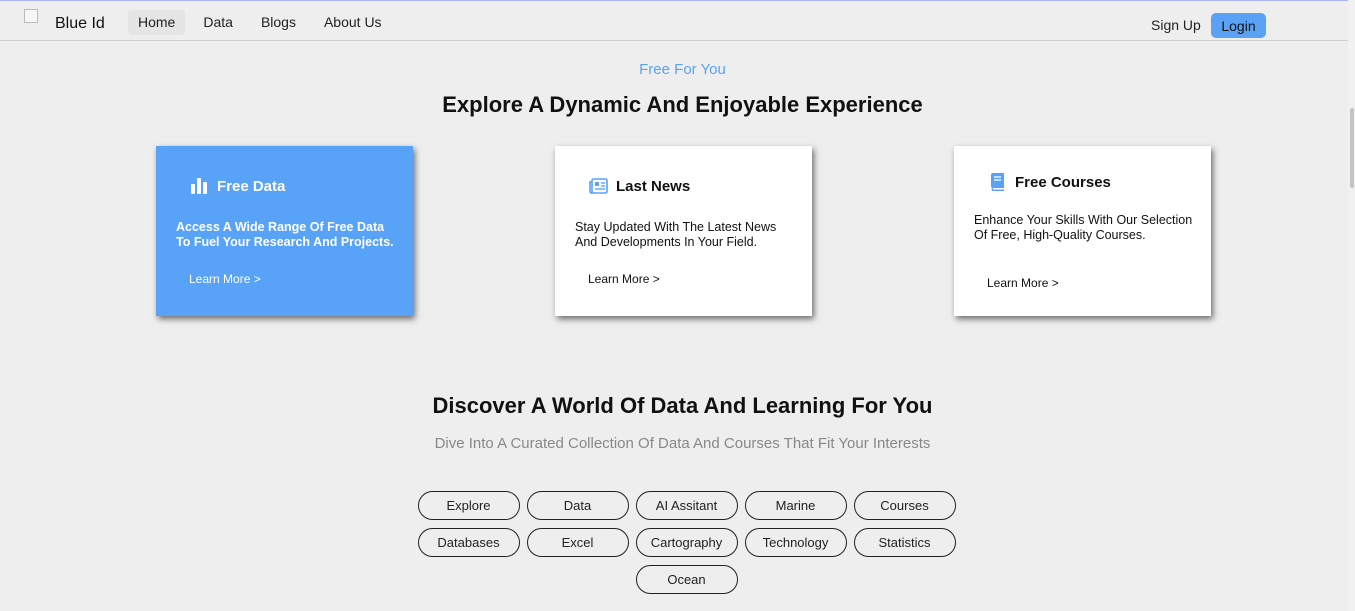  What do you see at coordinates (1063, 182) in the screenshot?
I see `card-title: Free Courses` at bounding box center [1063, 182].